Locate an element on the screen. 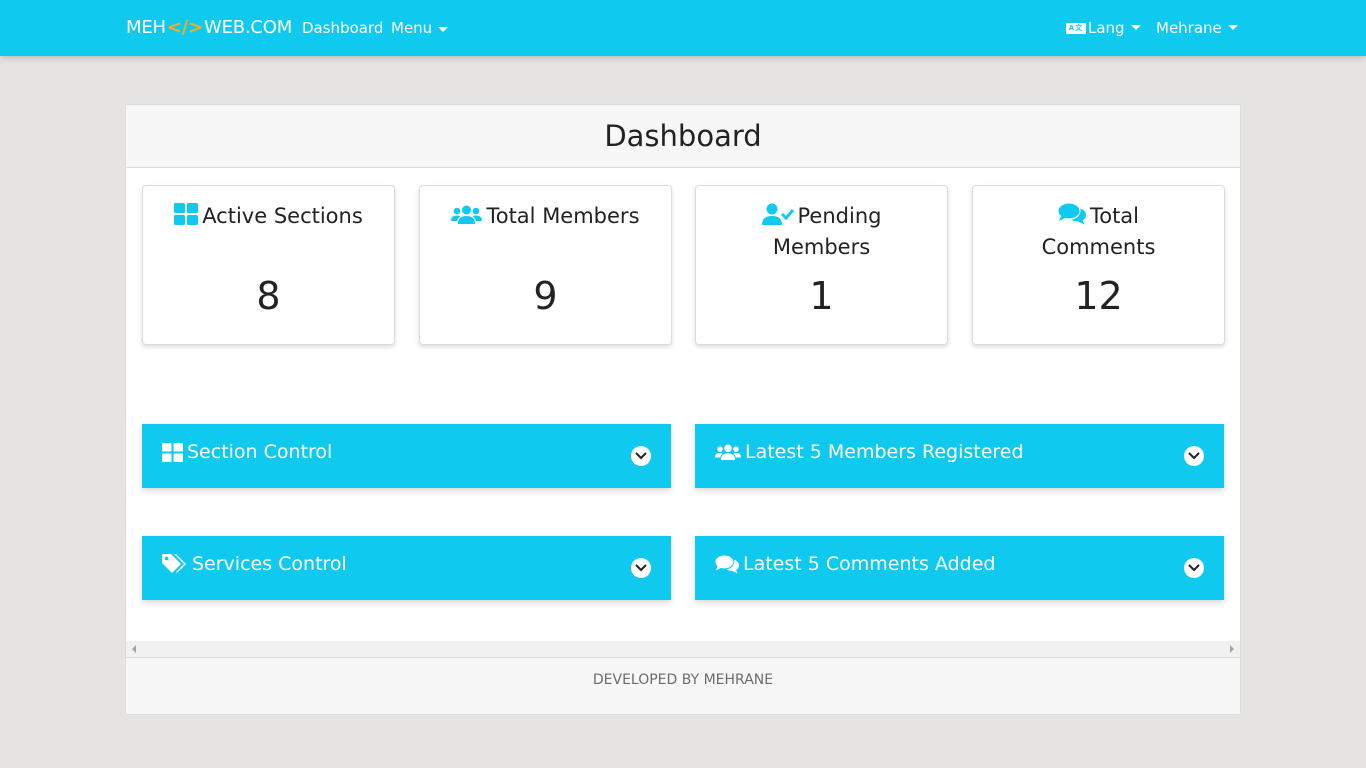 This screenshot has height=768, width=1366. accordion-title: Section Control is located at coordinates (247, 452).